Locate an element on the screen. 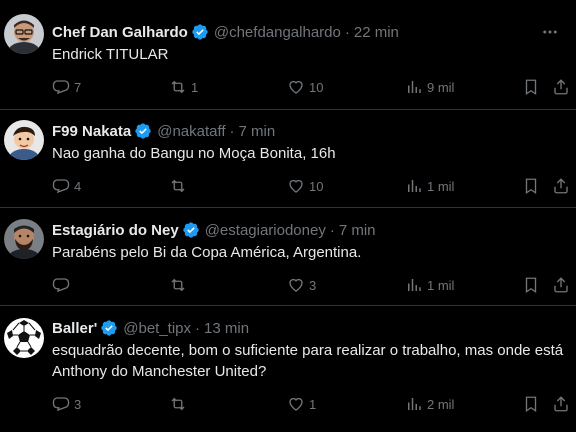  timestamp: 22 min is located at coordinates (376, 32).